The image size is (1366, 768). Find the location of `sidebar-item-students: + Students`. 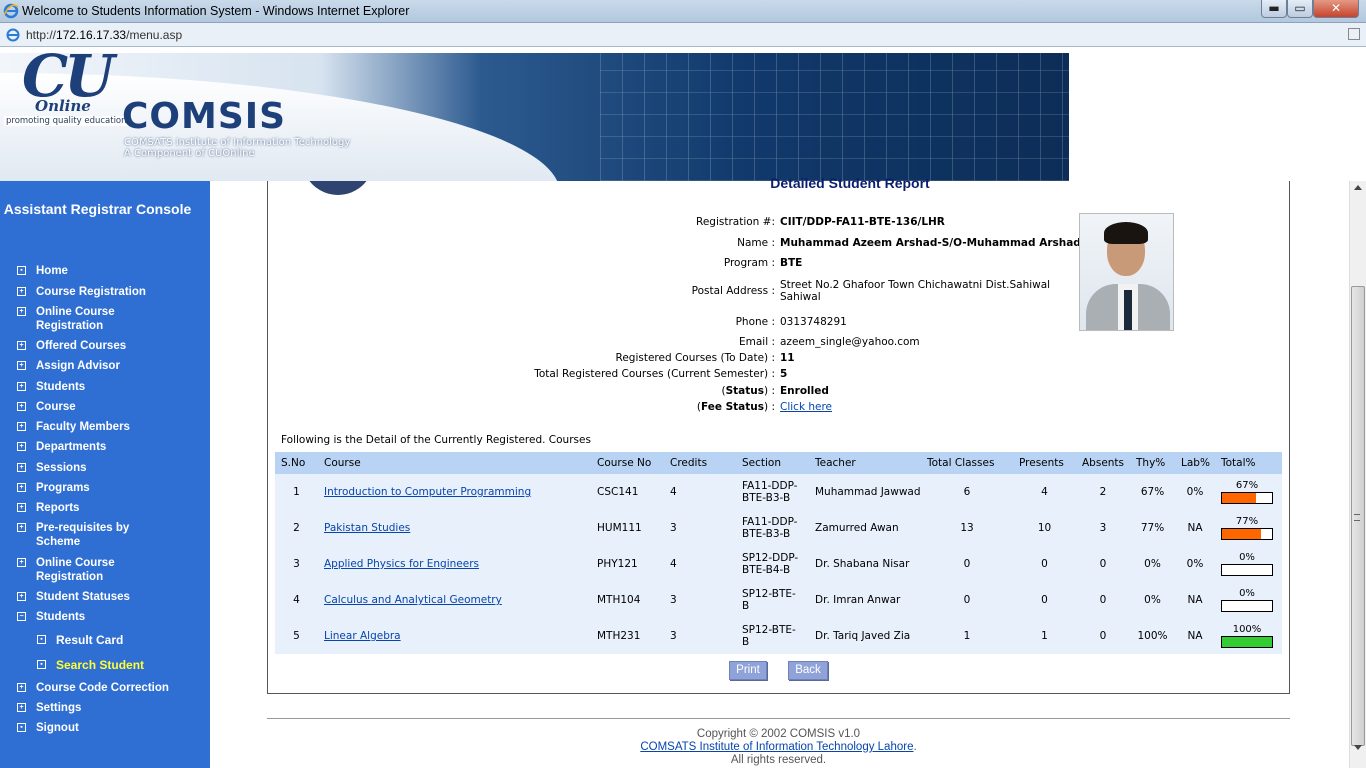

sidebar-item-students: + Students is located at coordinates (101, 387).